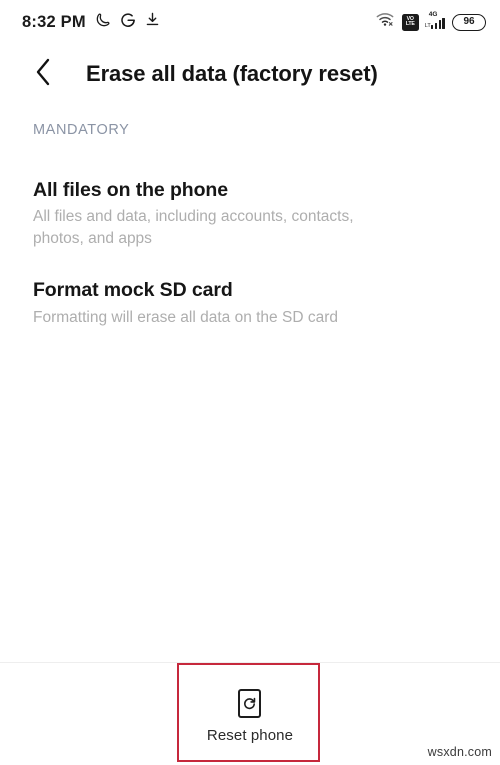  What do you see at coordinates (103, 22) in the screenshot?
I see `moon-icon` at bounding box center [103, 22].